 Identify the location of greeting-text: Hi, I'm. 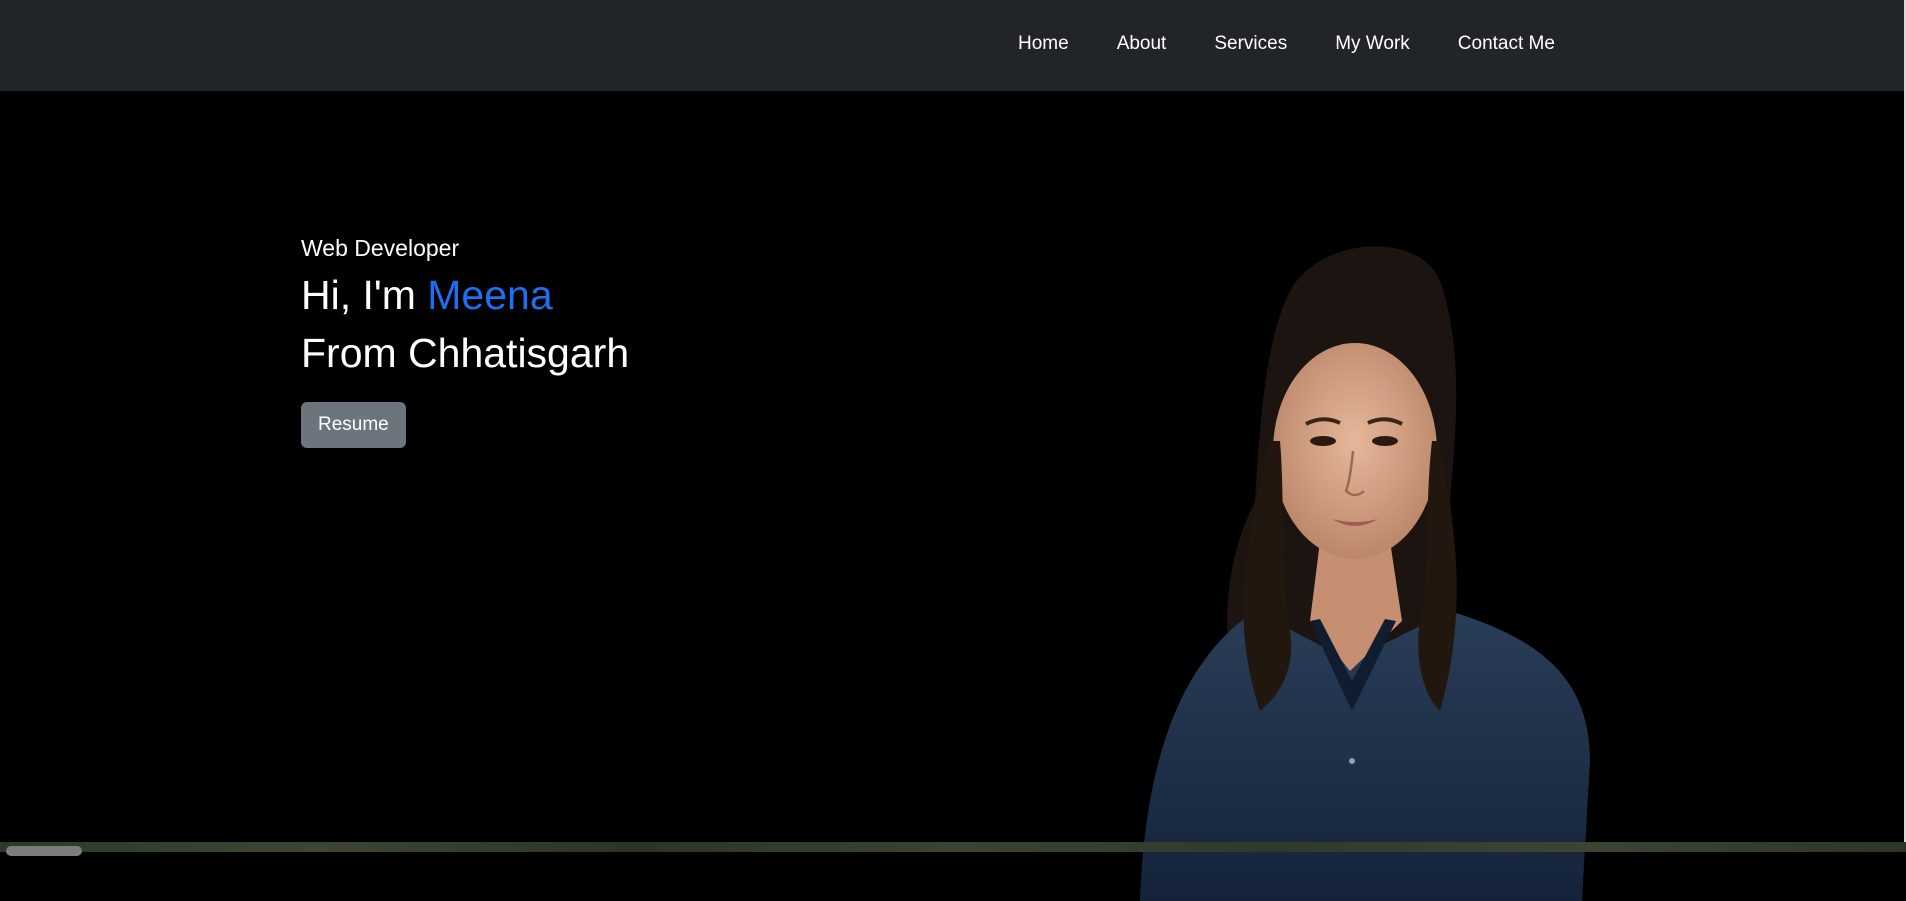
(364, 295).